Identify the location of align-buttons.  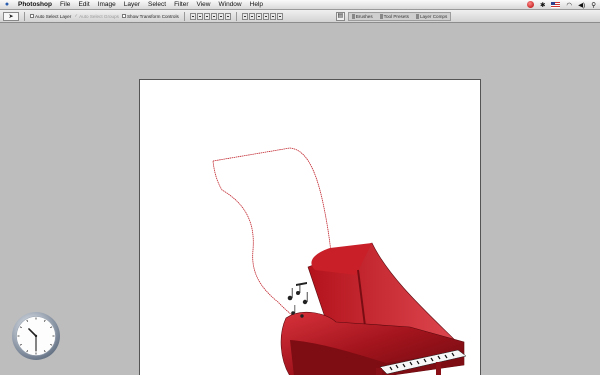
(210, 16).